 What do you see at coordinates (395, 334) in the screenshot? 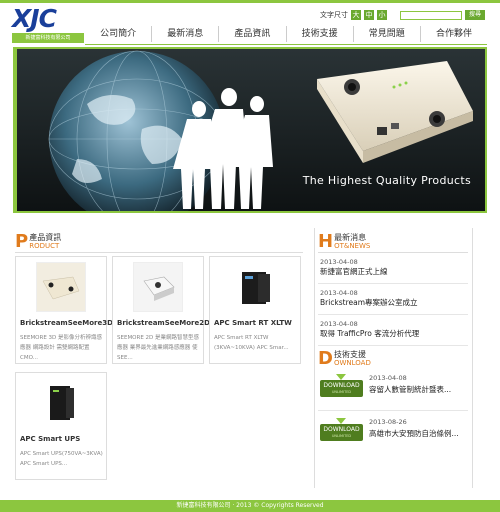
I see `news-title-link: 取得 TrafficPro 客流分析代理` at bounding box center [395, 334].